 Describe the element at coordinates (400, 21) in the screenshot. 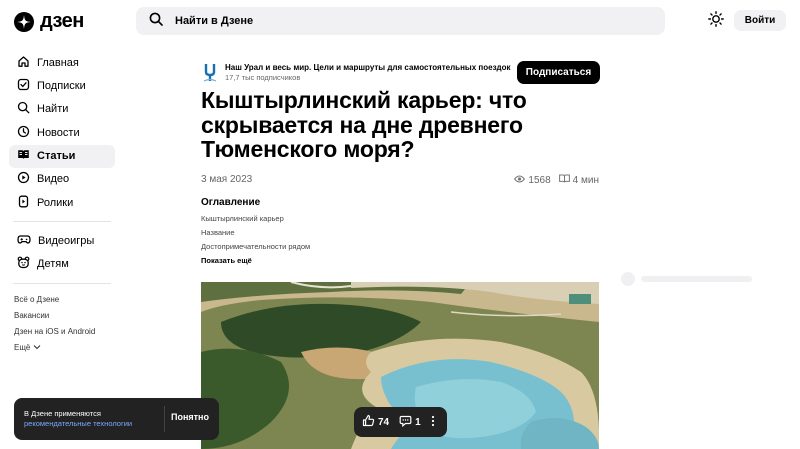

I see `search-input: Найти в Дзене` at that location.